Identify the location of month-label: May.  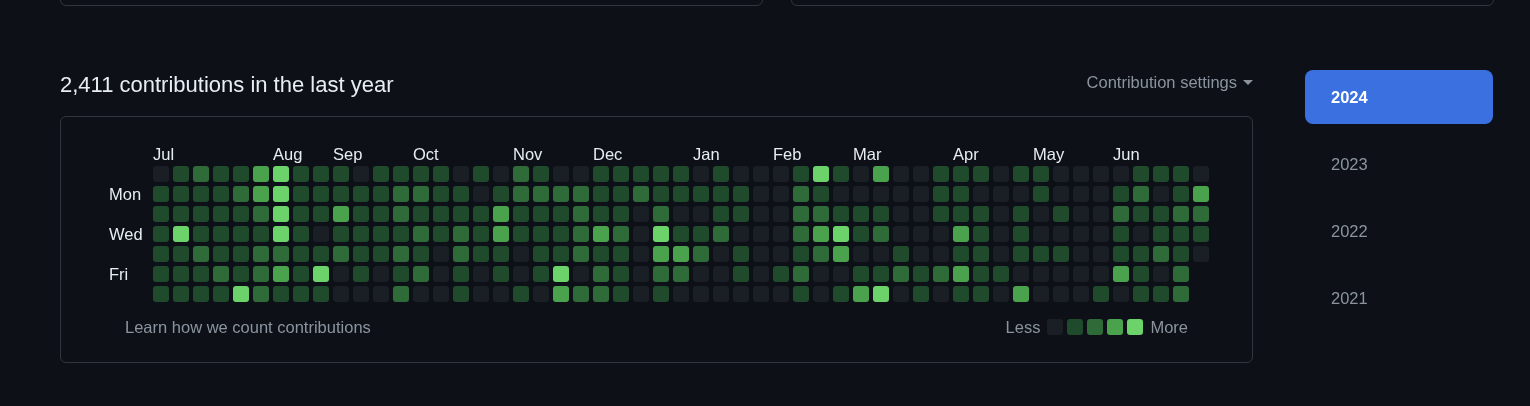
(1049, 154).